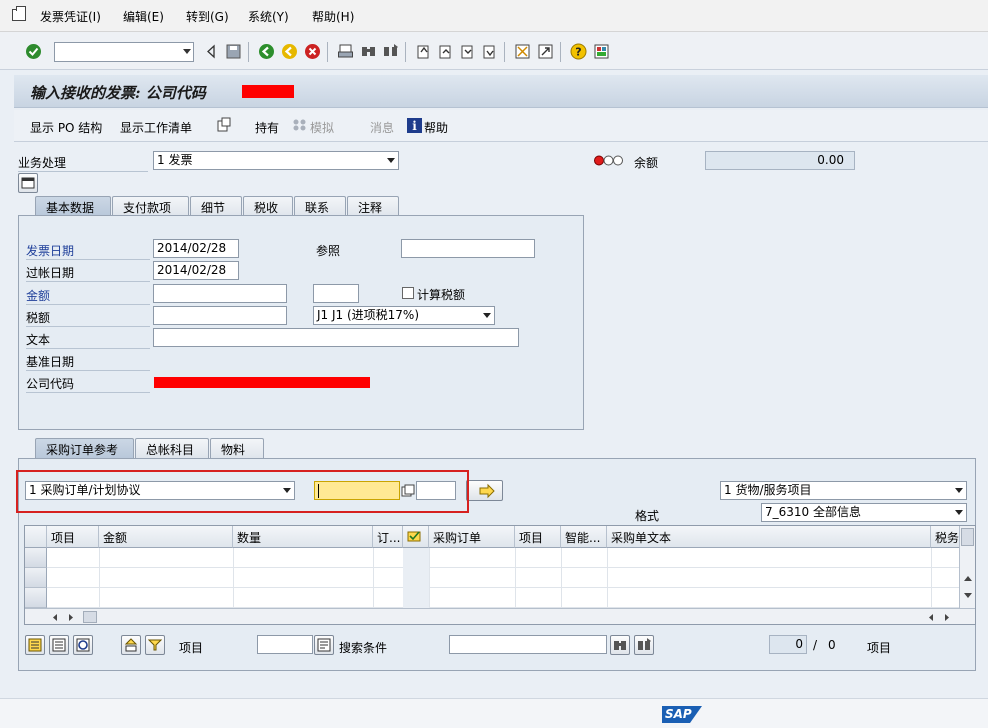 The image size is (988, 728). What do you see at coordinates (864, 512) in the screenshot?
I see `layout-select: 7_6310 全部信息` at bounding box center [864, 512].